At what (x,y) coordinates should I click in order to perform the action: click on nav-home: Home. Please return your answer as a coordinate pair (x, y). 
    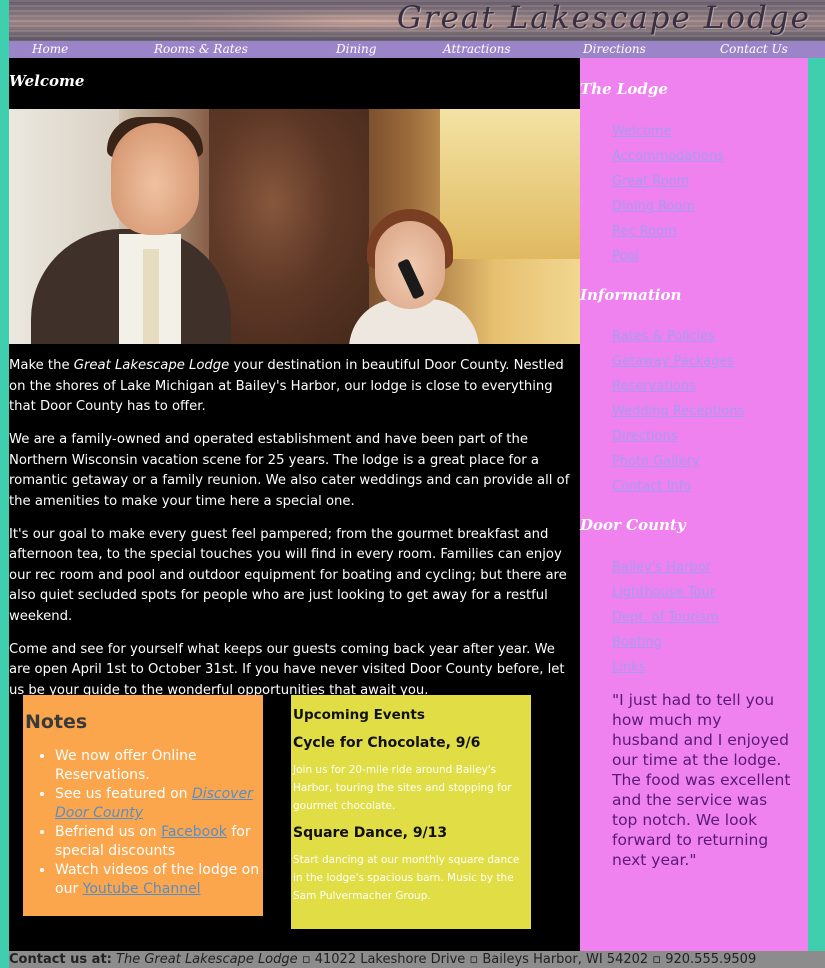
    Looking at the image, I should click on (50, 49).